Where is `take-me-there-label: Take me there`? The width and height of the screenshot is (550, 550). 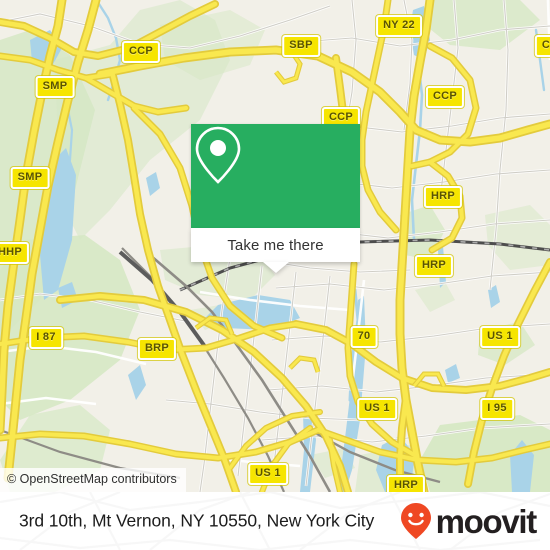 take-me-there-label: Take me there is located at coordinates (275, 245).